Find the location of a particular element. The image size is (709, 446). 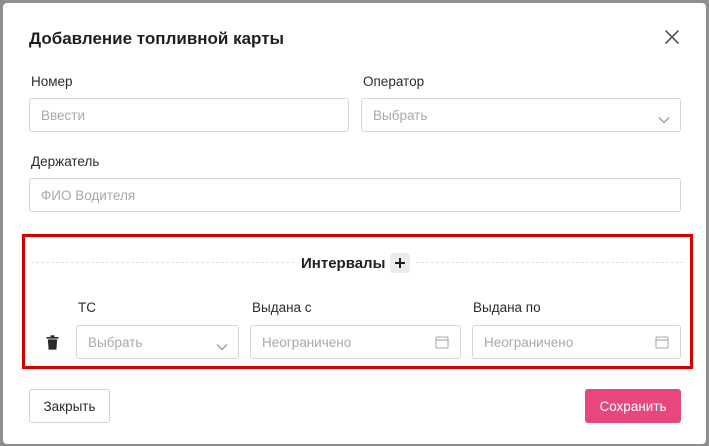

intervals-title: Интервалы is located at coordinates (343, 263).